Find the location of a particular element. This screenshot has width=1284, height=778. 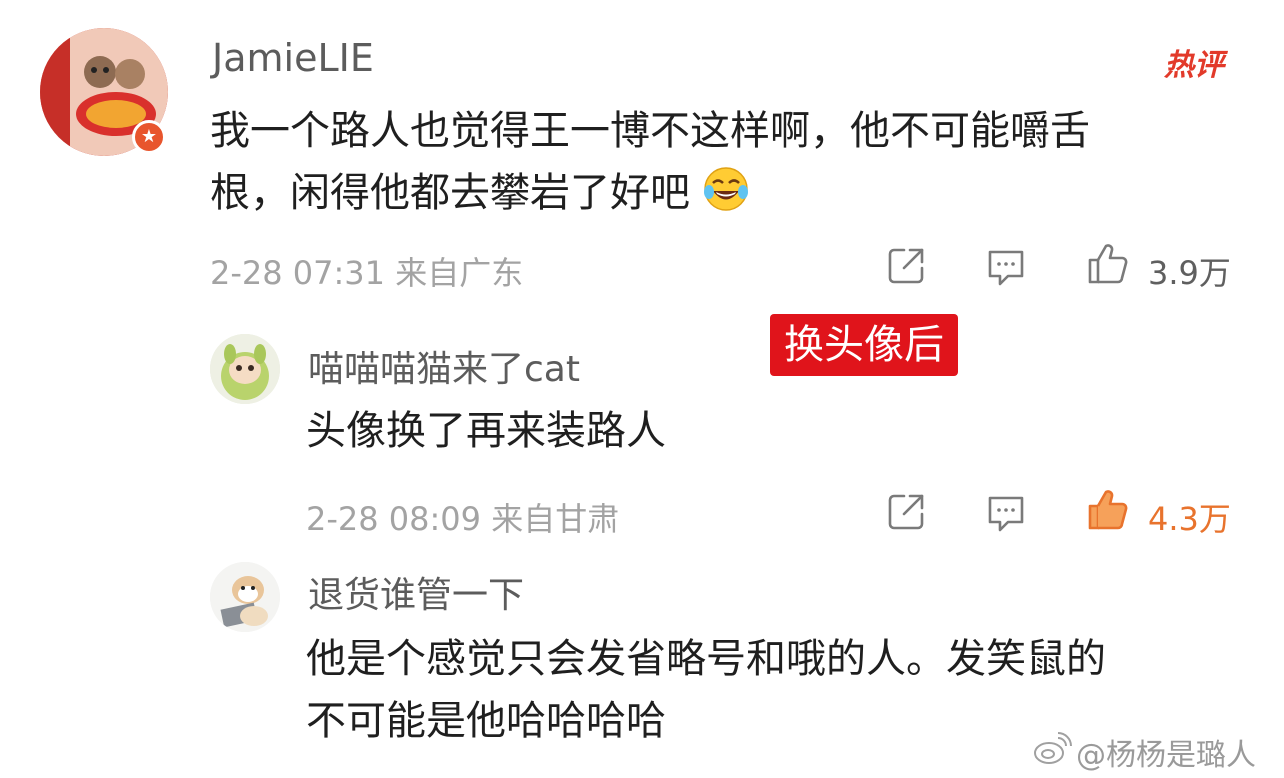

like-count: 3.9万 is located at coordinates (1189, 273).